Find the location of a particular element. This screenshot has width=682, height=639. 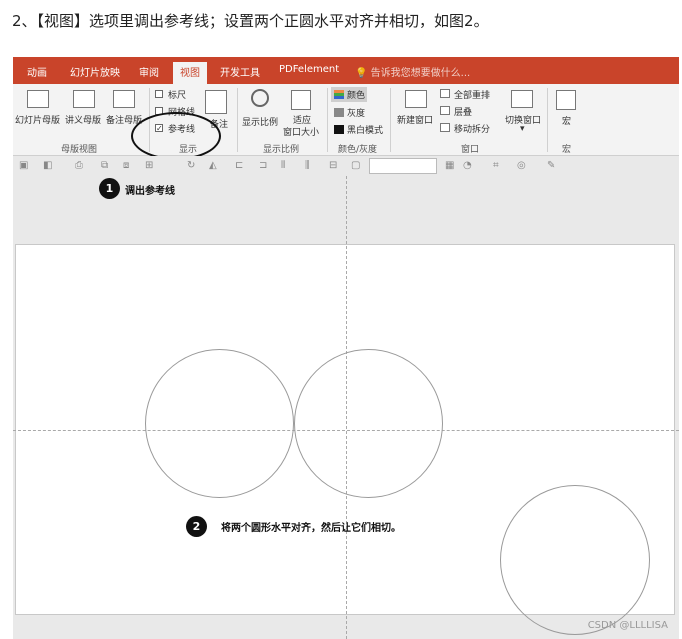

notes-icon is located at coordinates (216, 102).